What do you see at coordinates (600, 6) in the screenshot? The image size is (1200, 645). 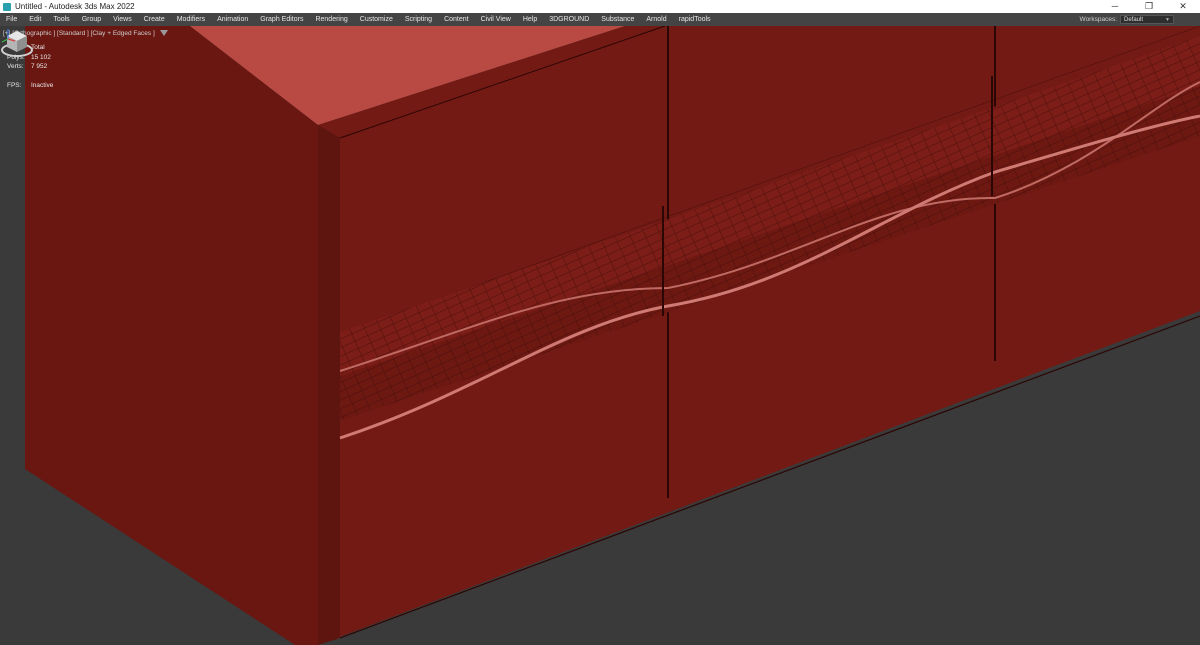 I see `title-bar: Untitled - Autodesk 3ds Max 2022 ─ ❐ ✕` at bounding box center [600, 6].